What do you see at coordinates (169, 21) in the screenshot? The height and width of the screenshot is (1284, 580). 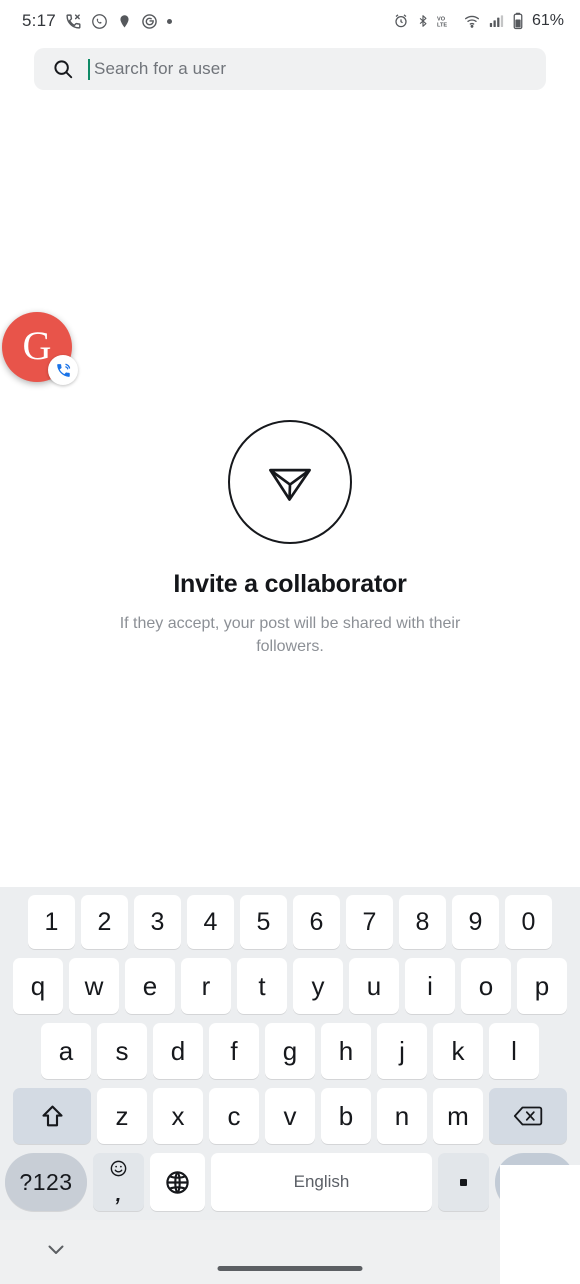 I see `dot-icon` at bounding box center [169, 21].